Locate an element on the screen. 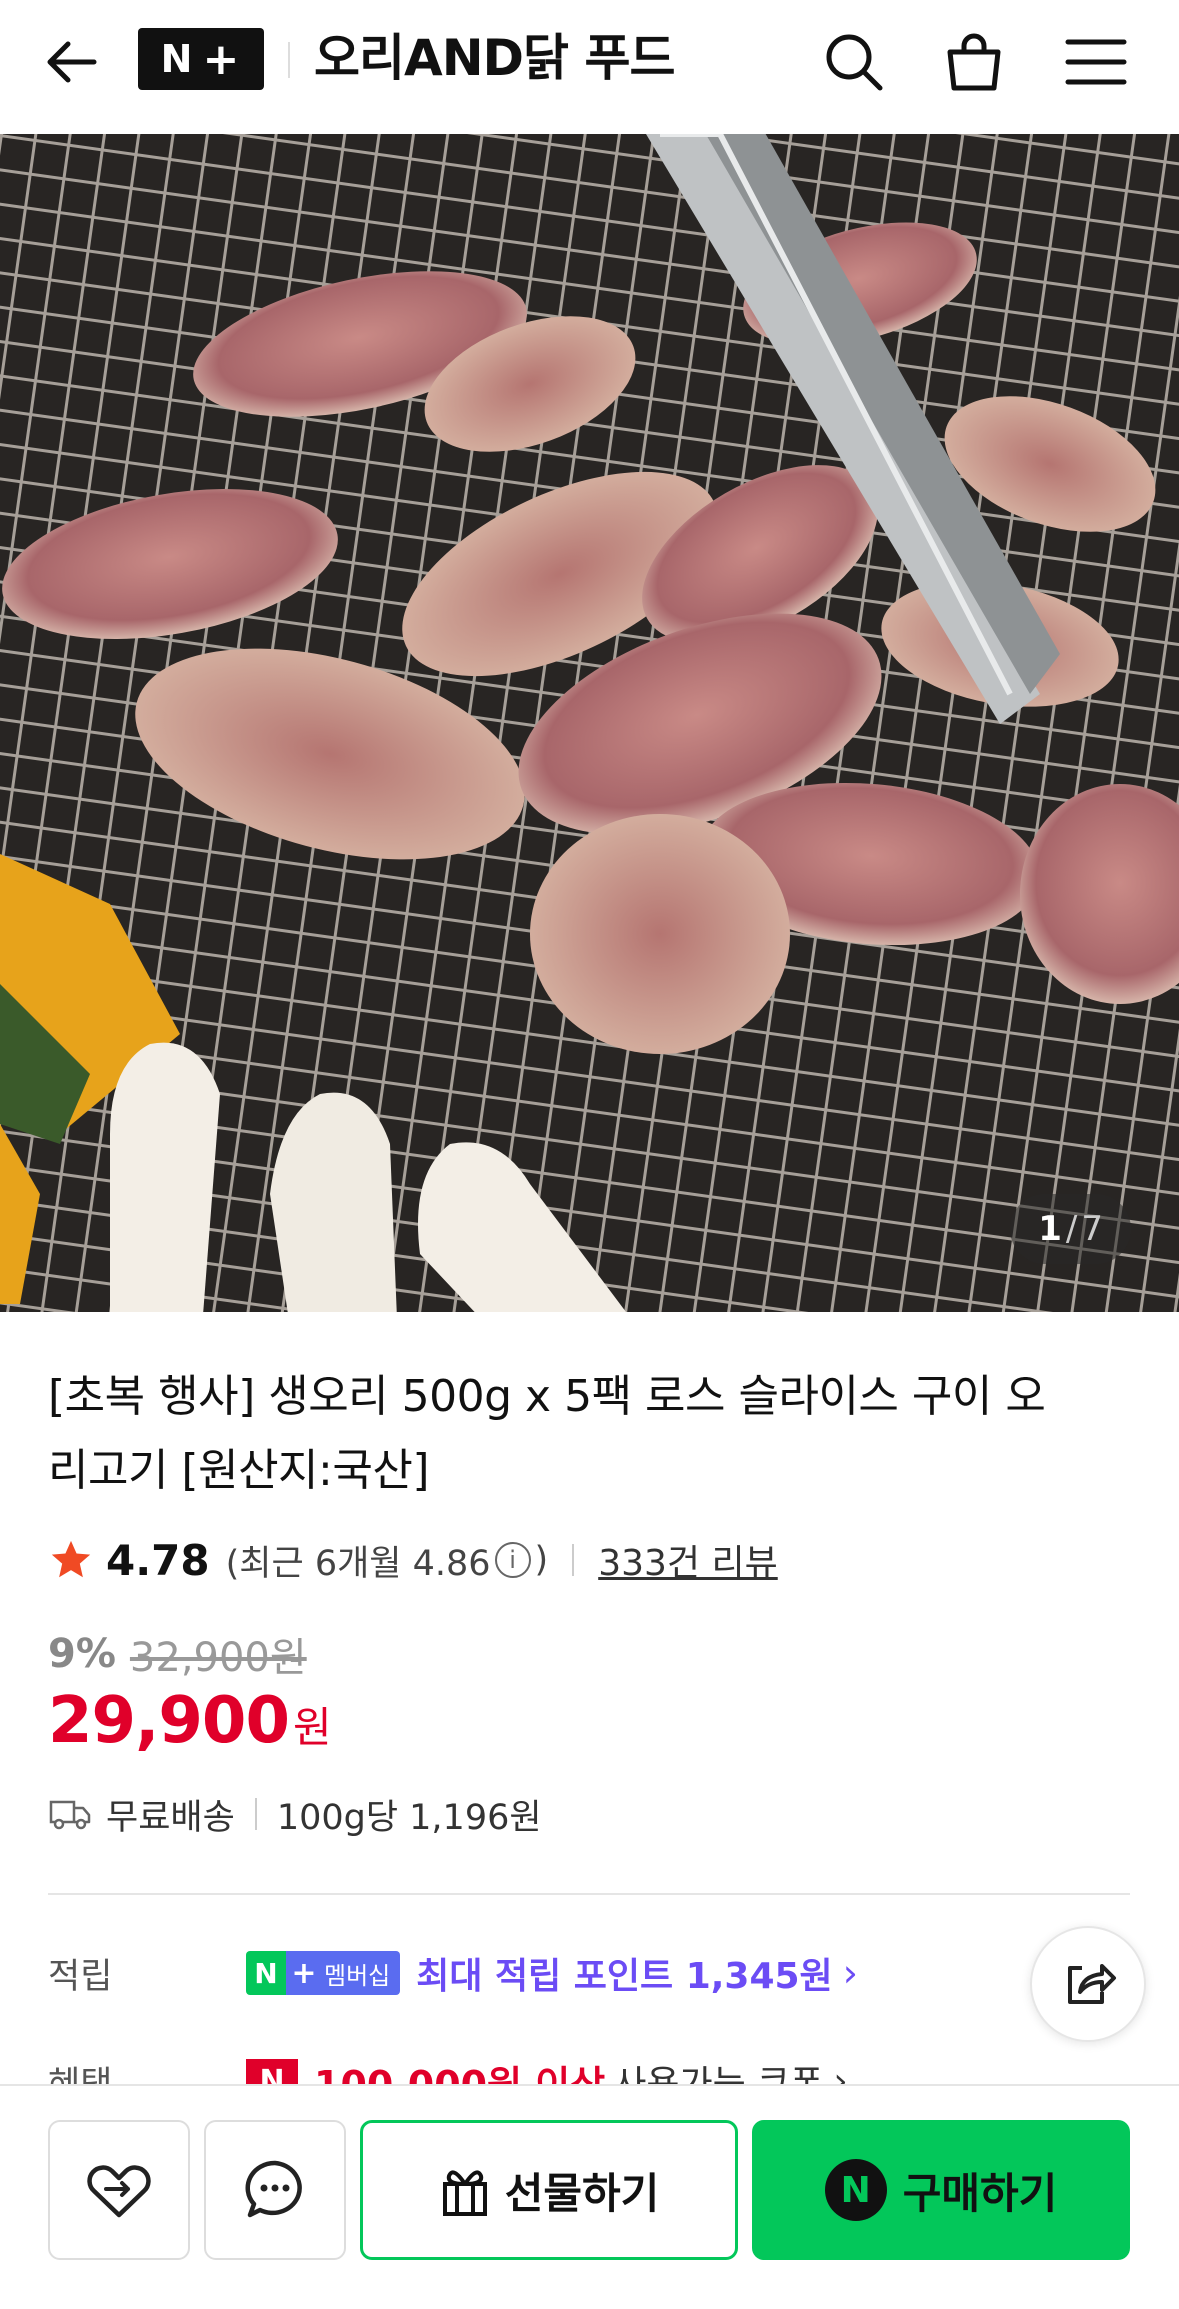 The height and width of the screenshot is (2309, 1179). back-arrow-icon is located at coordinates (72, 62).